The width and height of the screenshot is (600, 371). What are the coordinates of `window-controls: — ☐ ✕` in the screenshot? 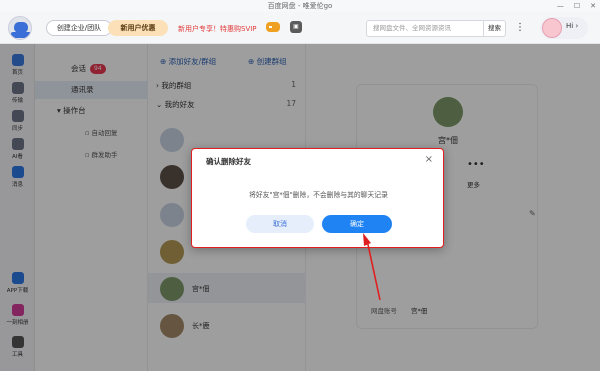 It's located at (576, 6).